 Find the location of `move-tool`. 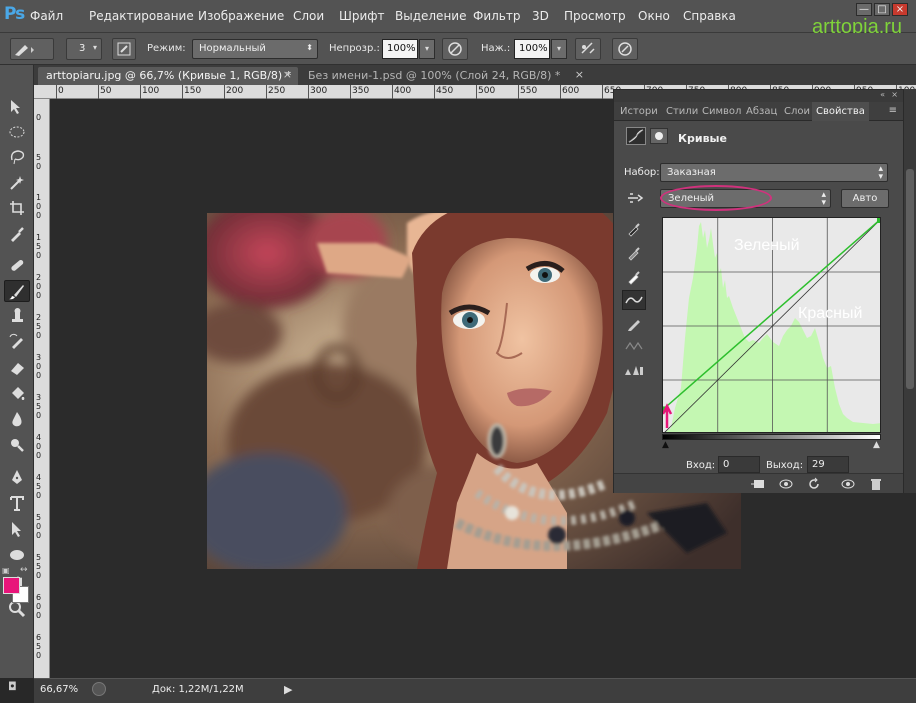

move-tool is located at coordinates (17, 106).